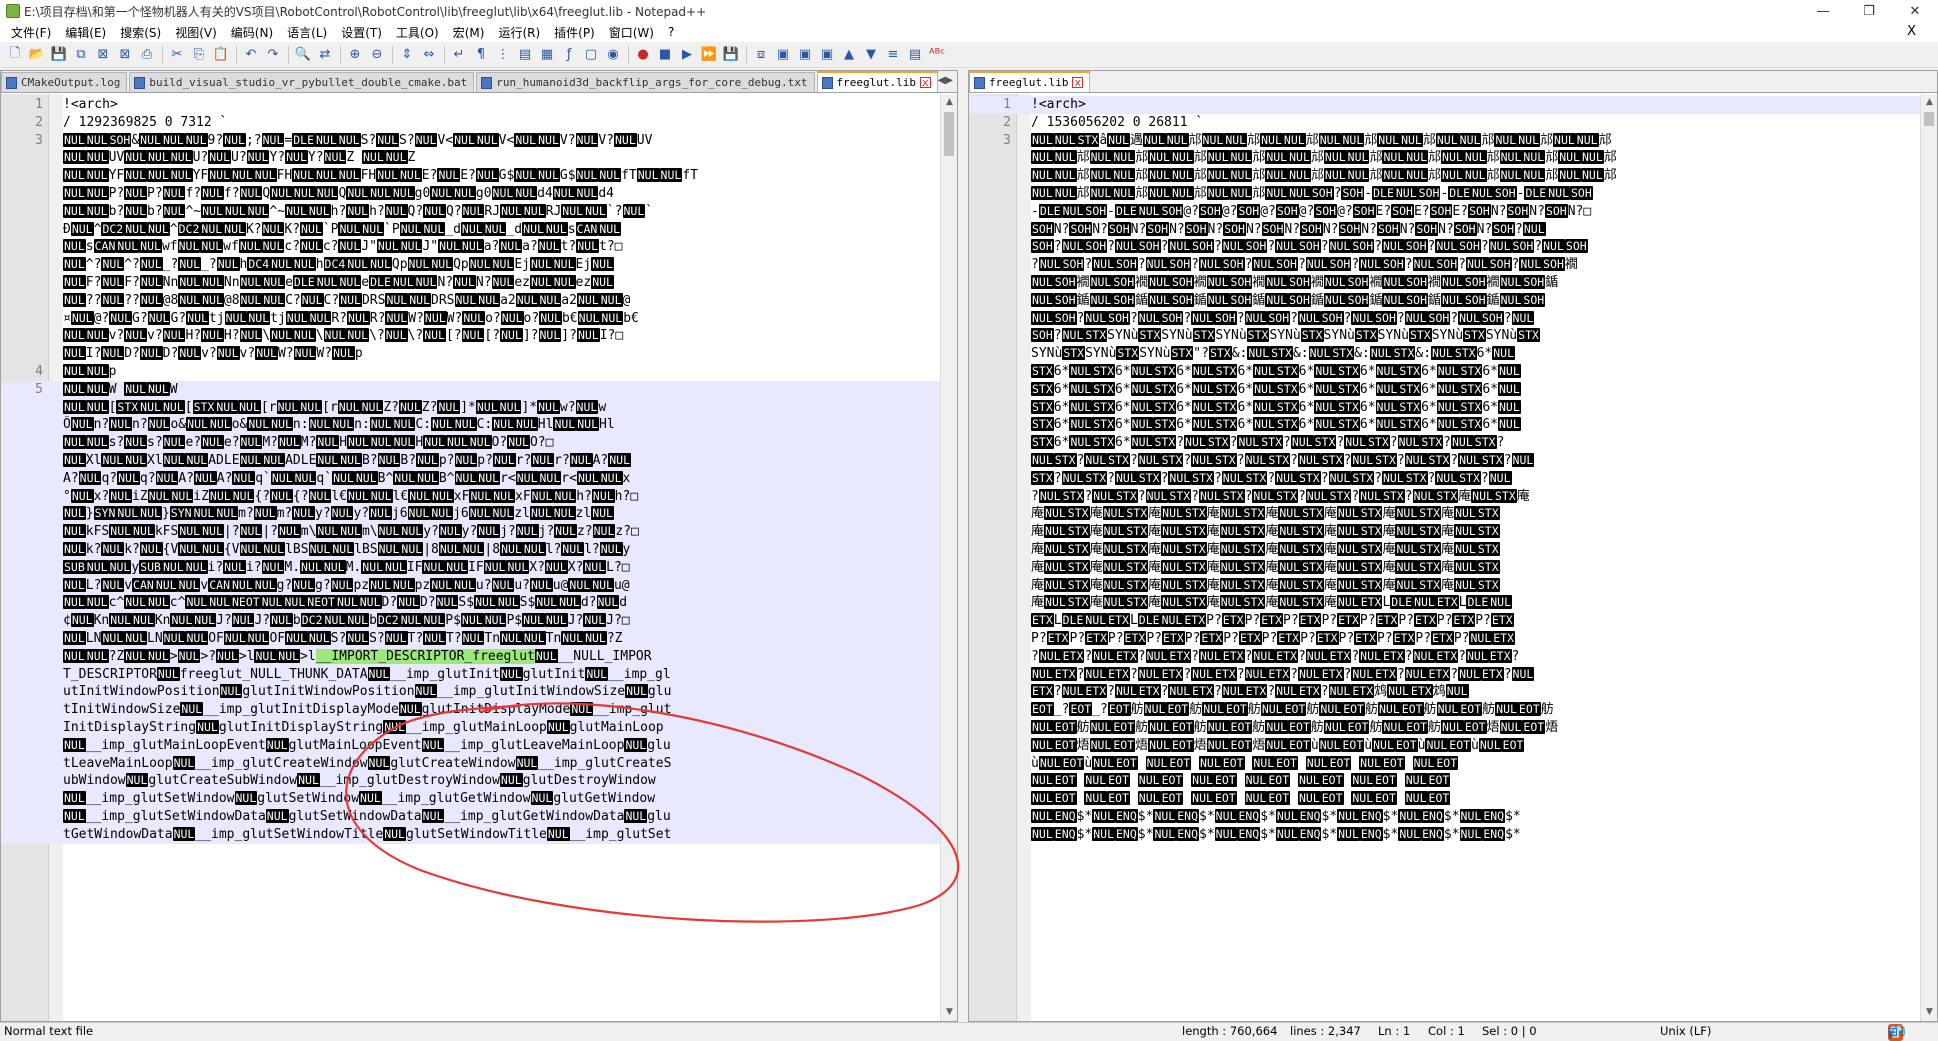 This screenshot has width=1938, height=1041. I want to click on arrow-up-icon: ▲, so click(849, 55).